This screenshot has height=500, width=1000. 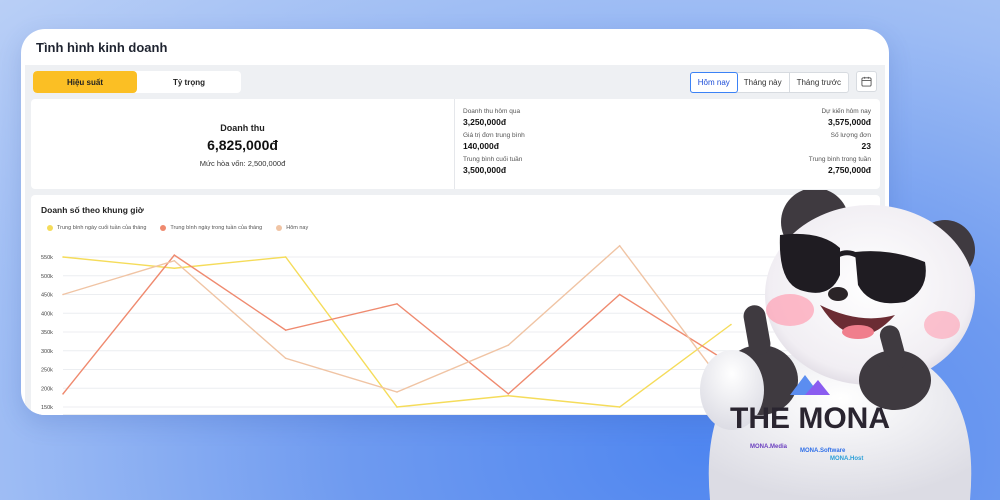 I want to click on y-tick-label: 500k, so click(x=47, y=277).